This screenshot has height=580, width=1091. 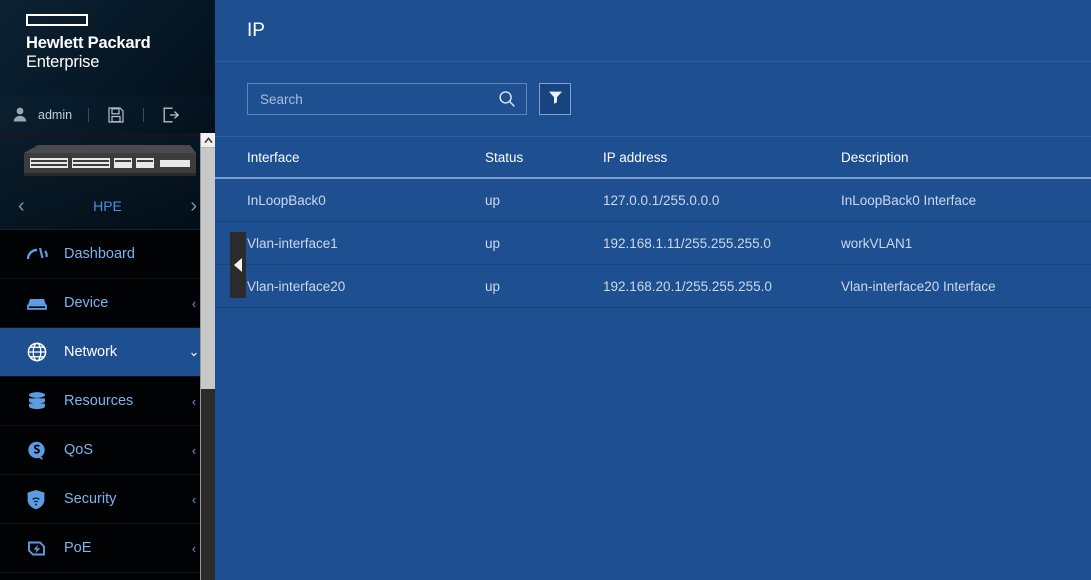 I want to click on username-label: admin, so click(x=55, y=114).